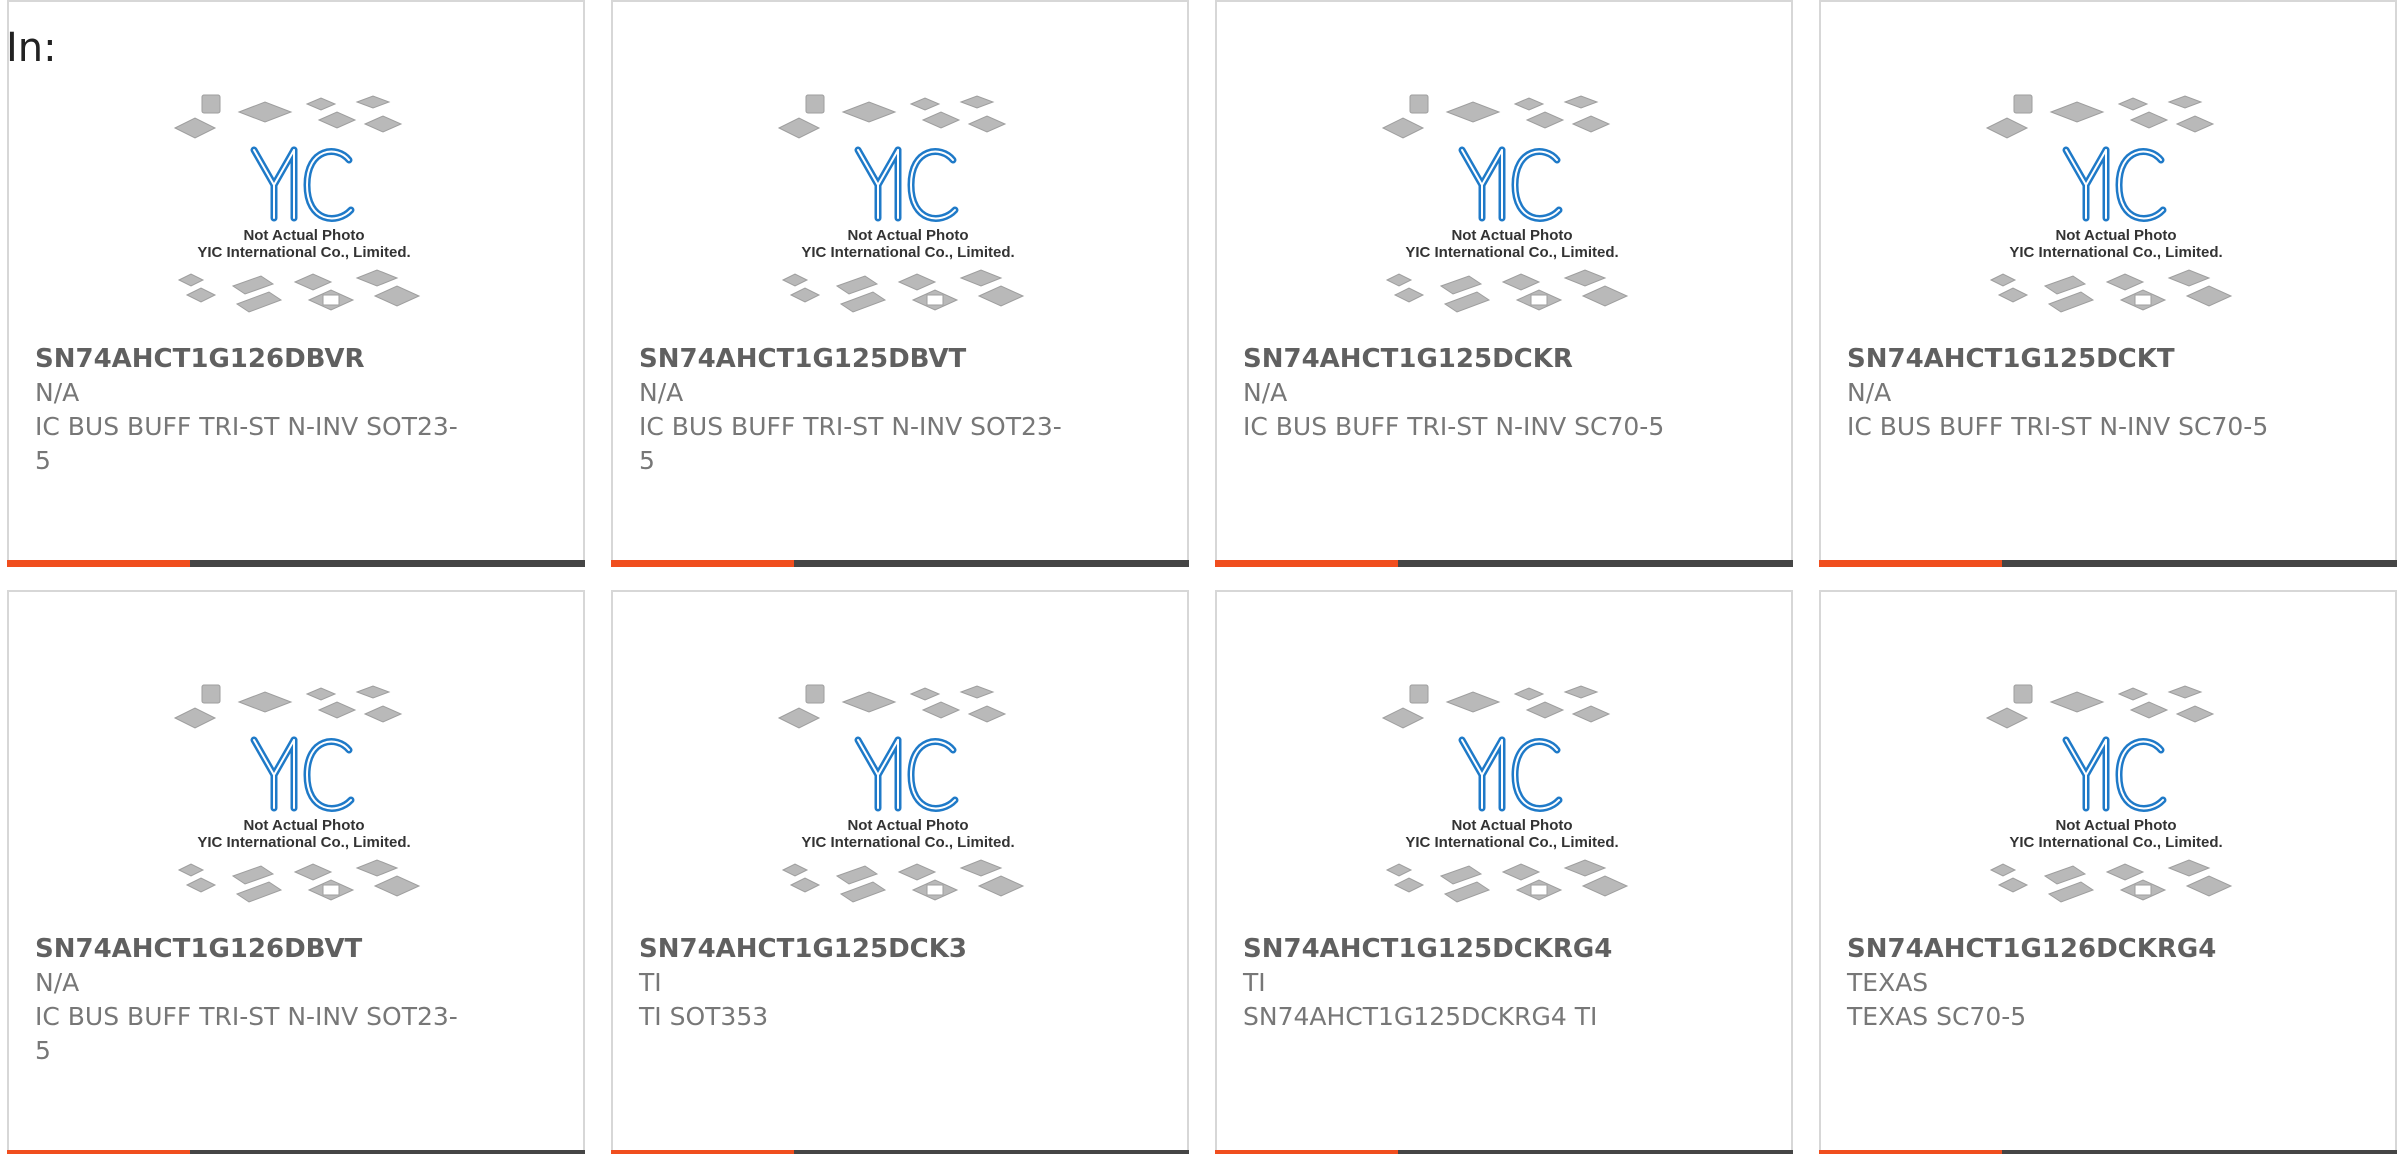 The width and height of the screenshot is (2400, 1154). I want to click on part-number-link: SN74AHCT1G125DCKT, so click(2107, 359).